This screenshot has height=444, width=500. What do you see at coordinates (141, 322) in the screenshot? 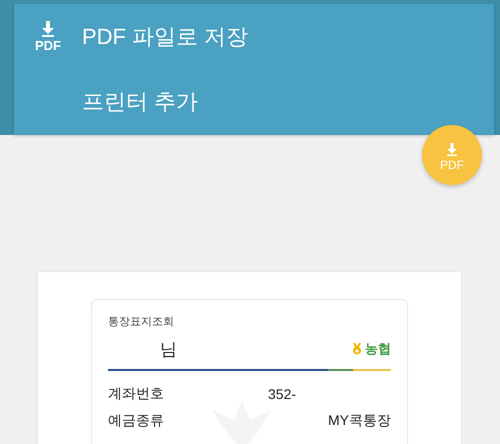
I see `card-title: 통장표지조회` at bounding box center [141, 322].